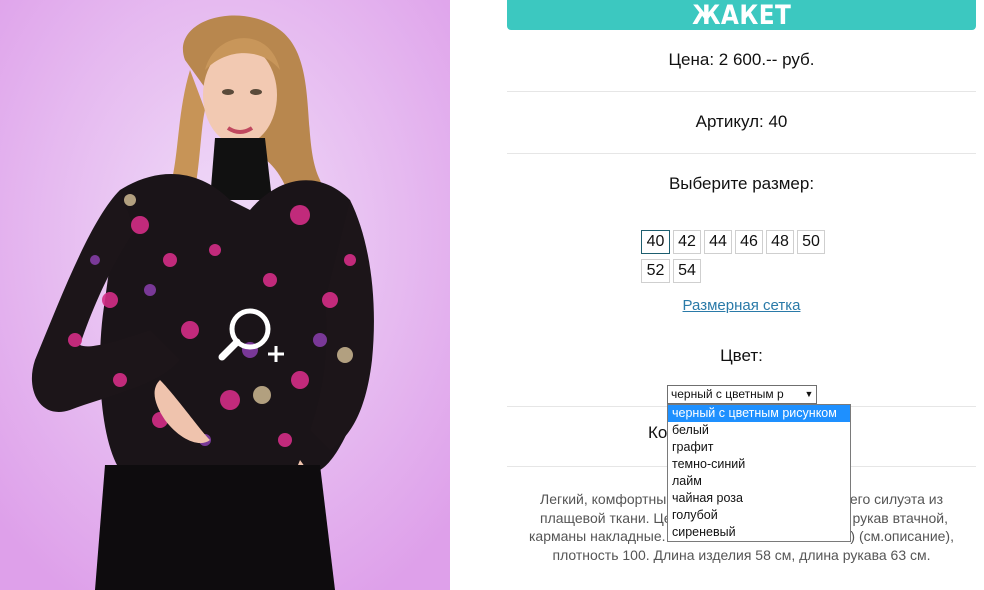 The height and width of the screenshot is (590, 984). I want to click on quantity-label: Ко, so click(658, 432).